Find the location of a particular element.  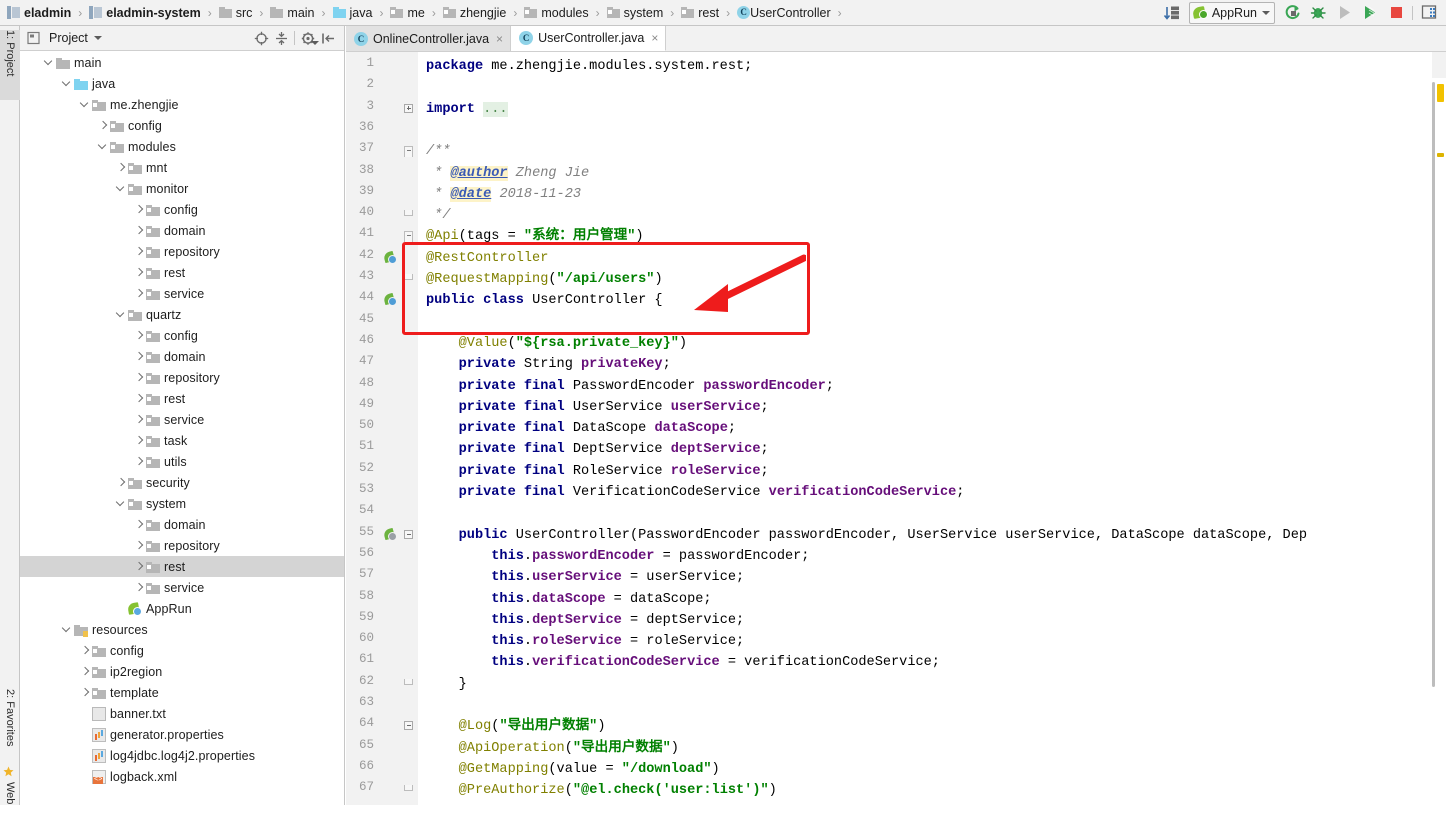

tree-node-quartz: quartz is located at coordinates (182, 314).